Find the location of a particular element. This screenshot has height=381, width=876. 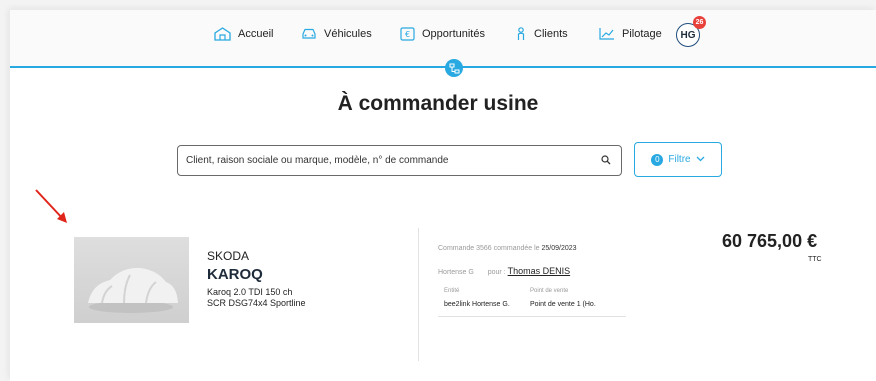

vehicle-version-line1: Karoq 2.0 TDI 150 ch is located at coordinates (250, 292).